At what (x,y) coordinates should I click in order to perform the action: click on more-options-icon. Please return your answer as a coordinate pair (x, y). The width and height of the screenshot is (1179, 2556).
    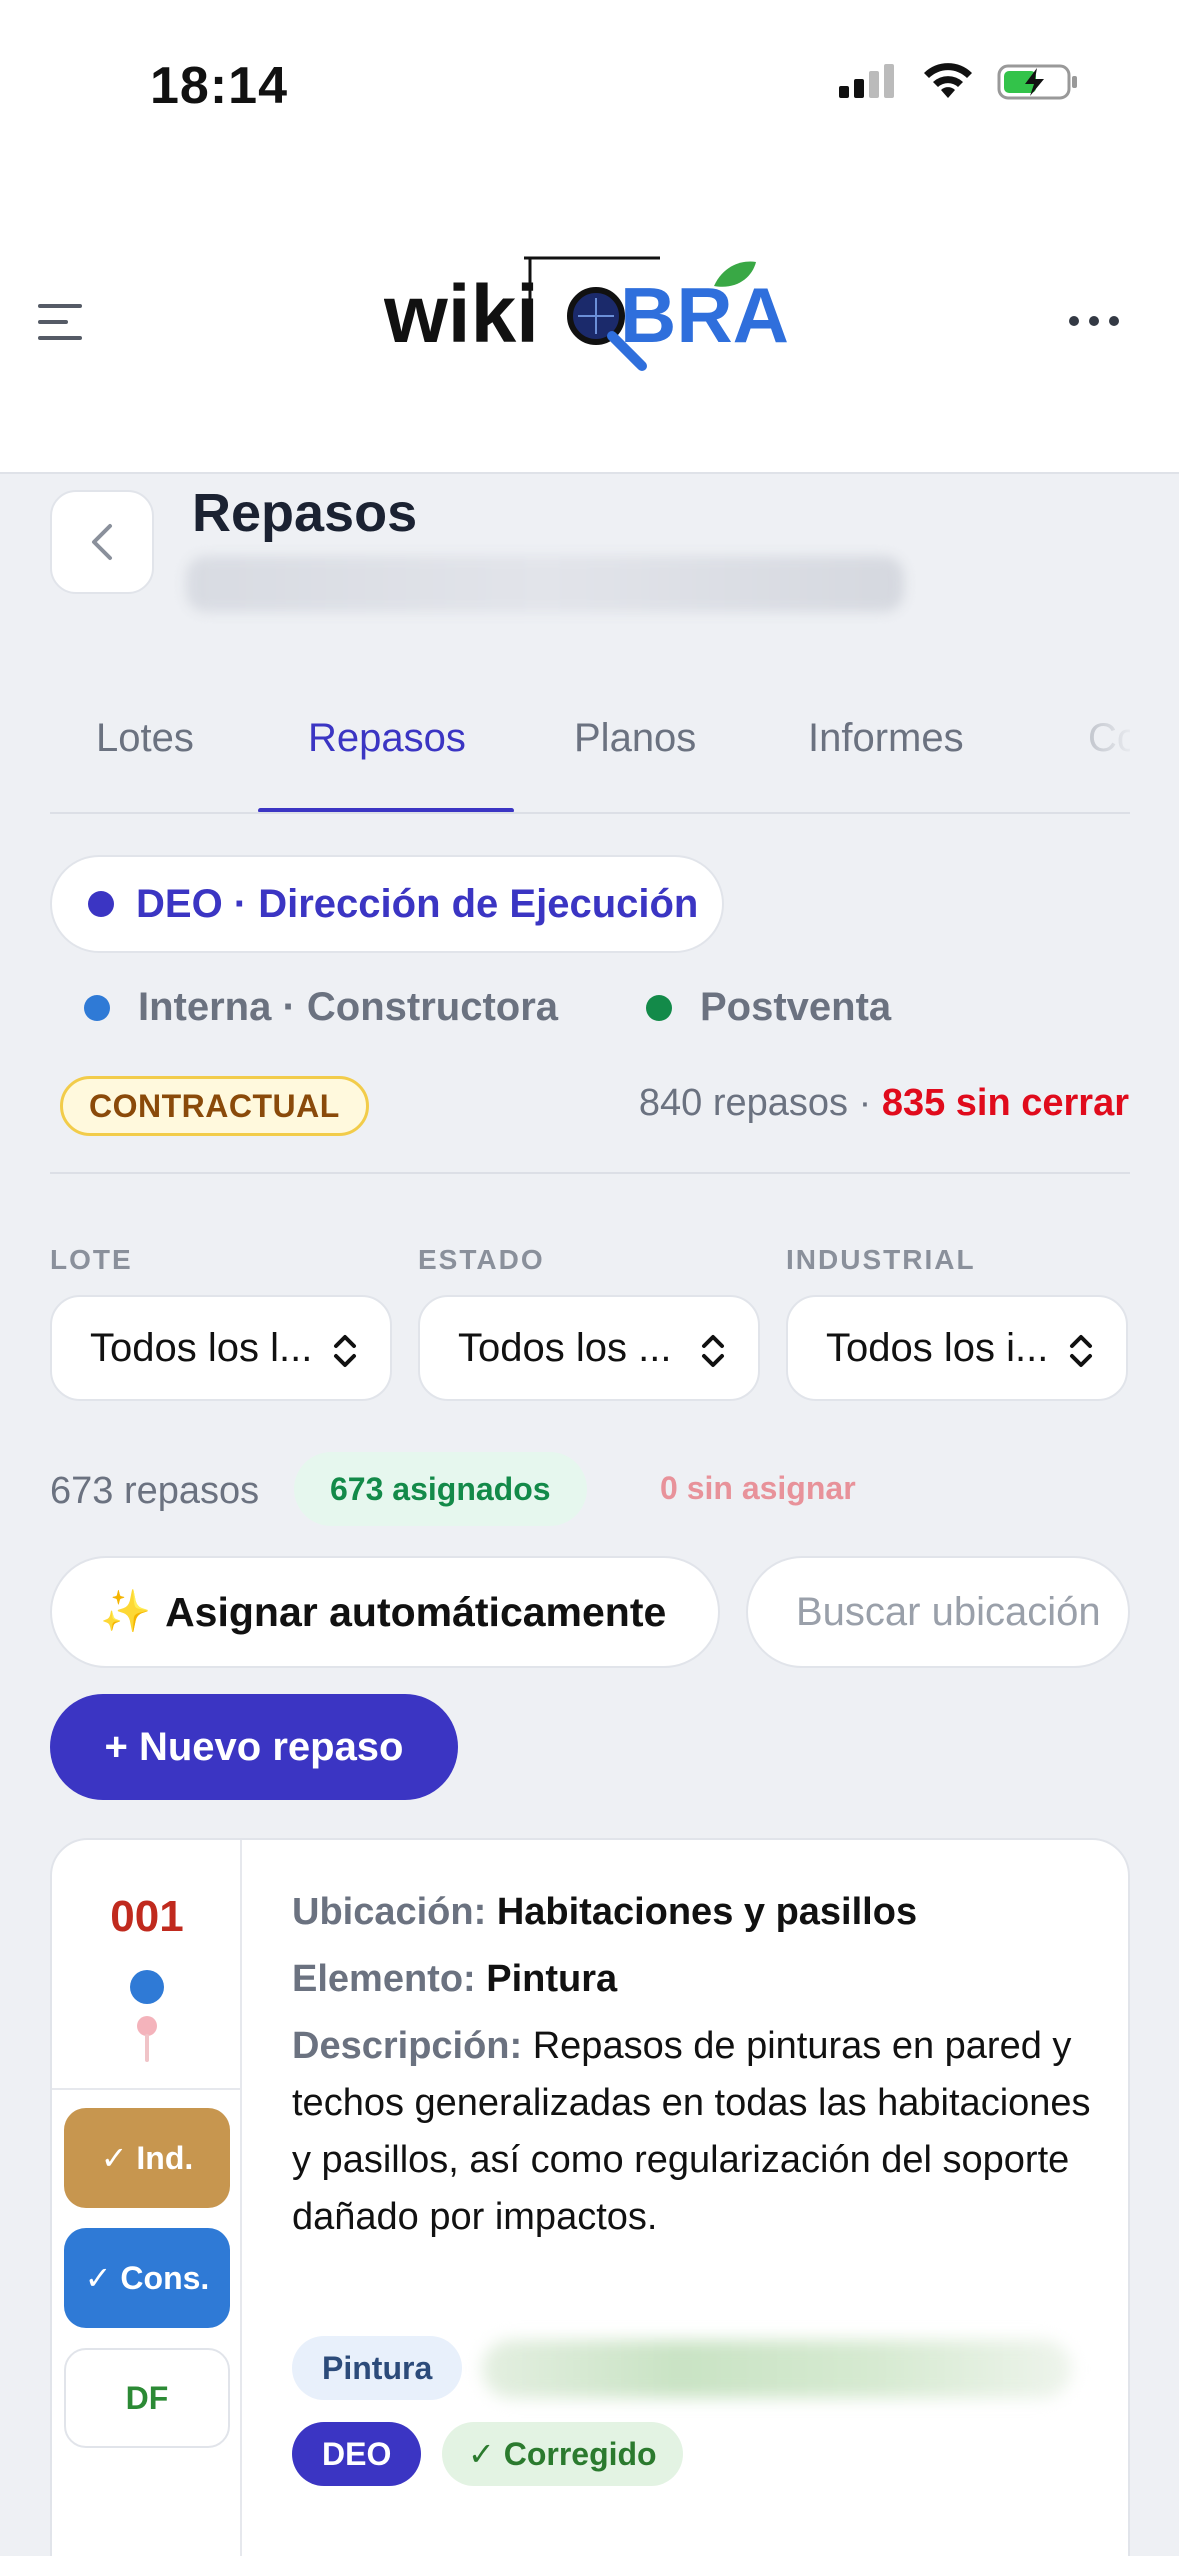
    Looking at the image, I should click on (1094, 321).